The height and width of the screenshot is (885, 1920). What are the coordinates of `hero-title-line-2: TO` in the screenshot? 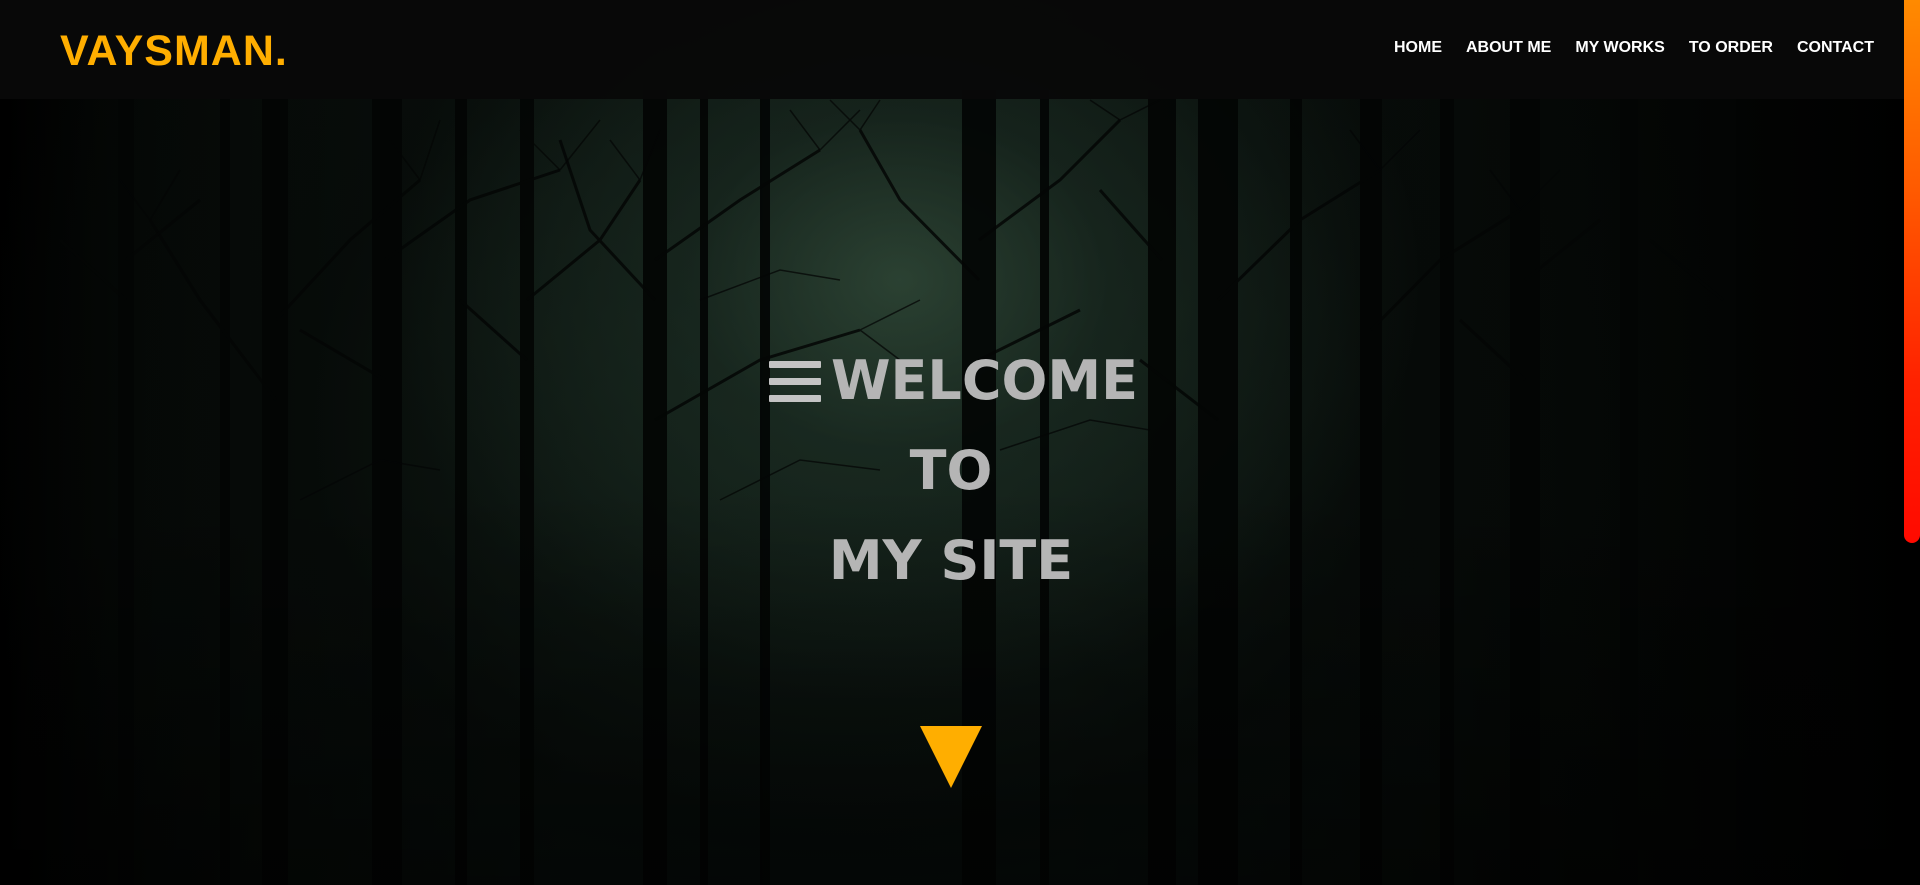 It's located at (951, 470).